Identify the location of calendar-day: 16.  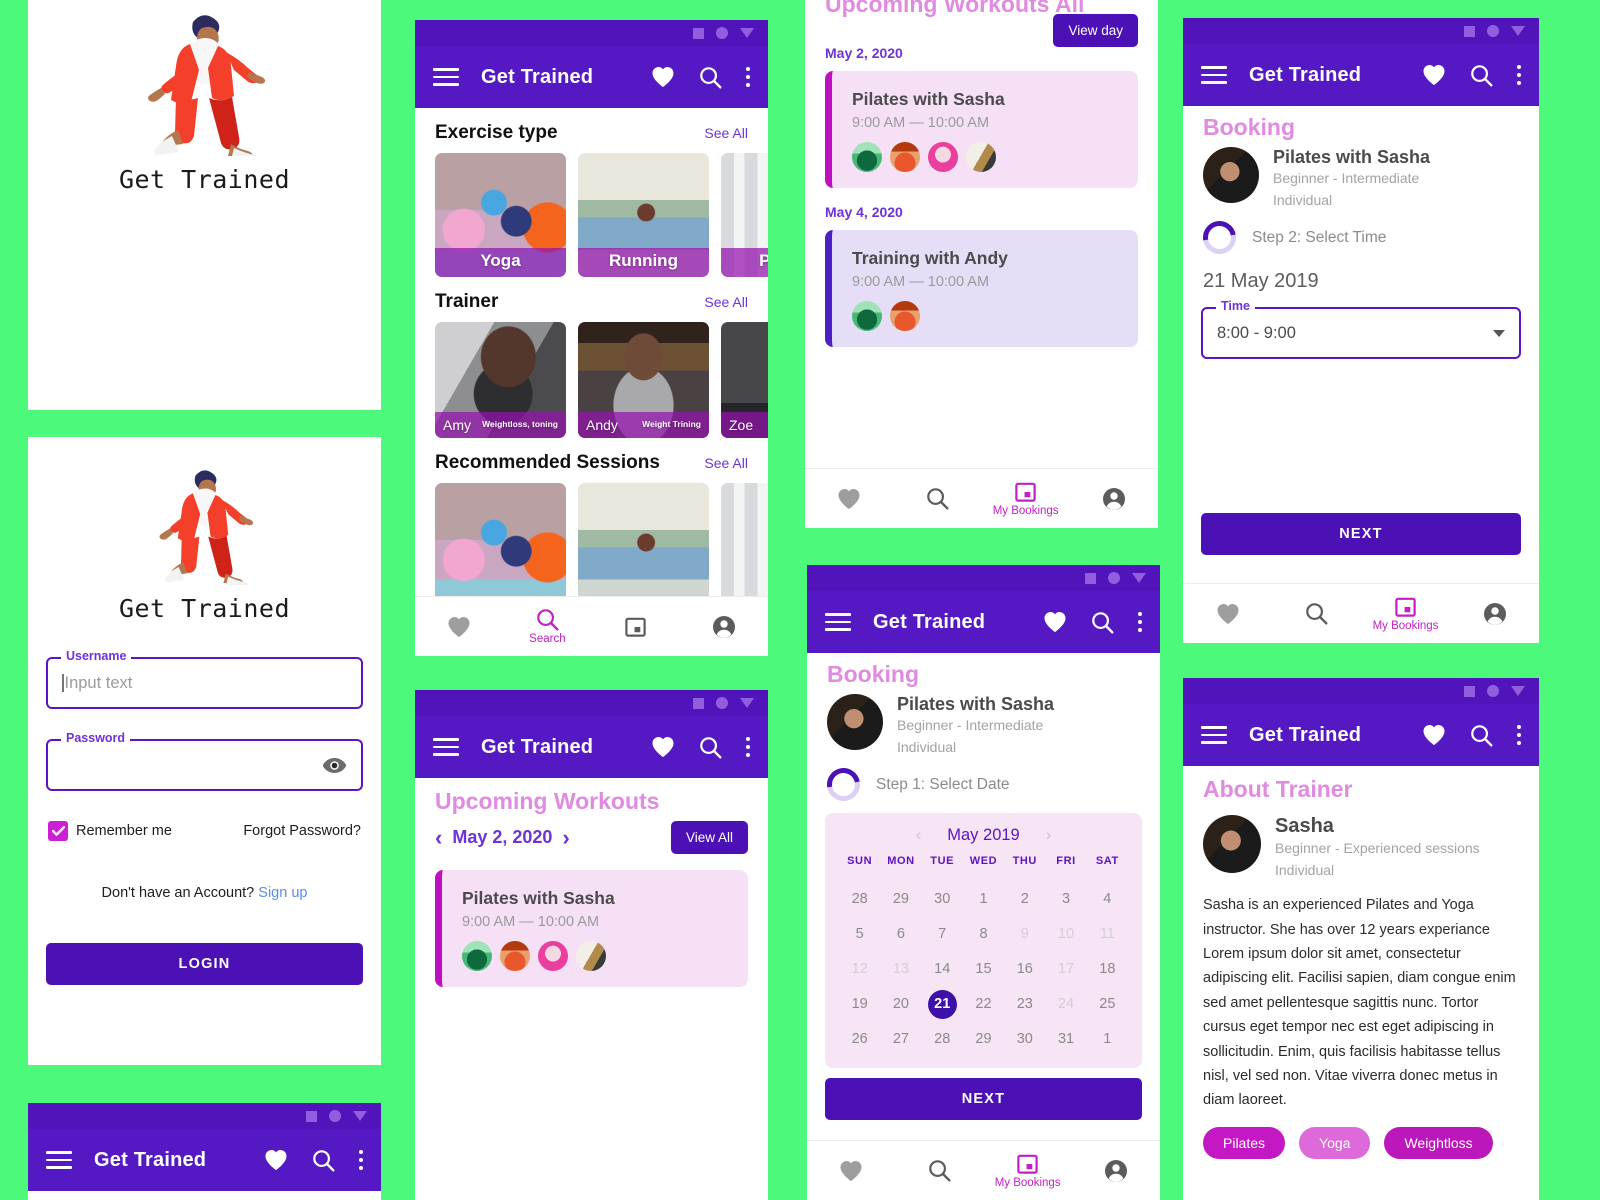
(1024, 969).